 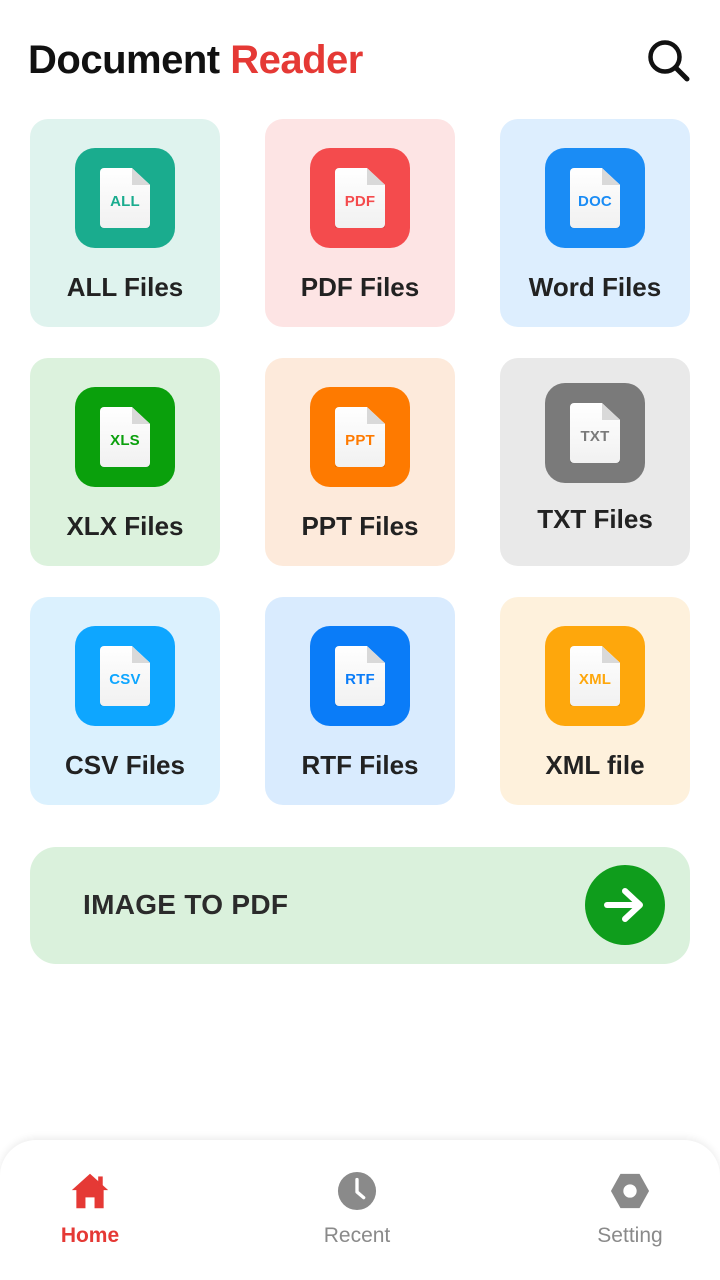 I want to click on document-icon: CSV, so click(x=125, y=676).